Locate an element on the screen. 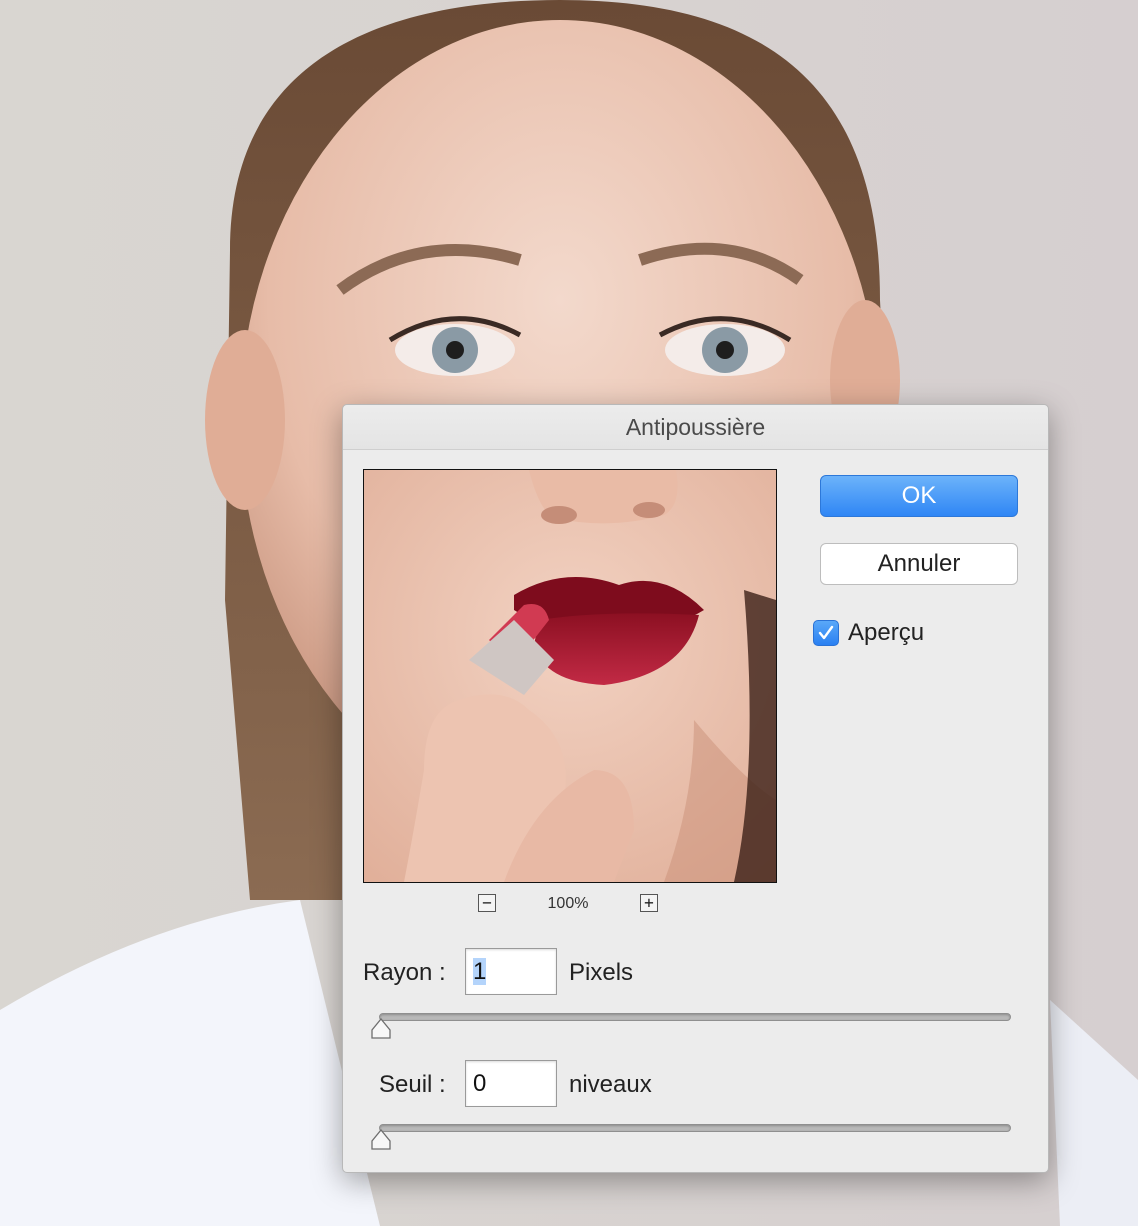 This screenshot has height=1226, width=1138. threshold-value: 0 is located at coordinates (480, 1083).